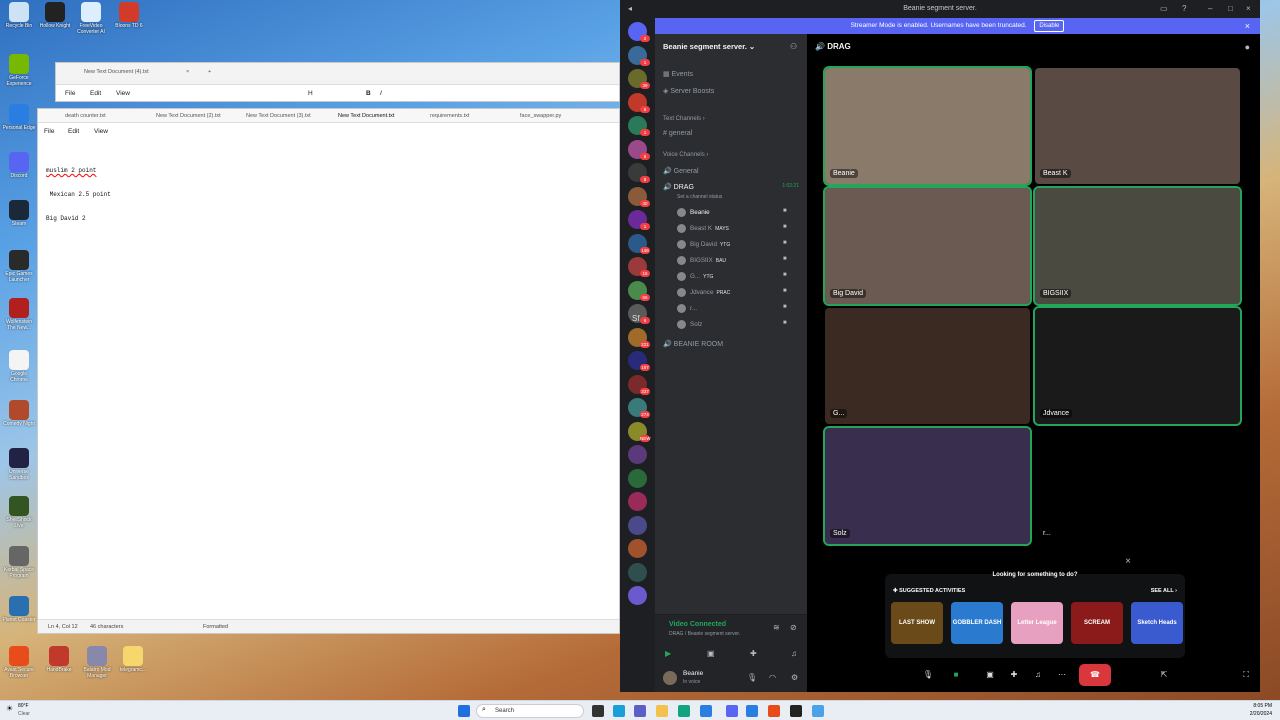 This screenshot has width=1280, height=720. What do you see at coordinates (818, 711) in the screenshot?
I see `notepad-icon` at bounding box center [818, 711].